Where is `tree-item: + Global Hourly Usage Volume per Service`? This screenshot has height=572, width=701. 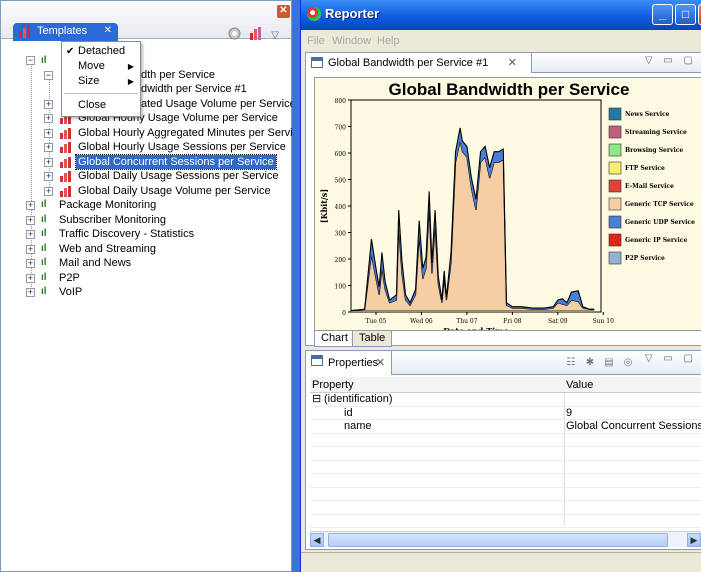 tree-item: + Global Hourly Usage Volume per Service is located at coordinates (146, 118).